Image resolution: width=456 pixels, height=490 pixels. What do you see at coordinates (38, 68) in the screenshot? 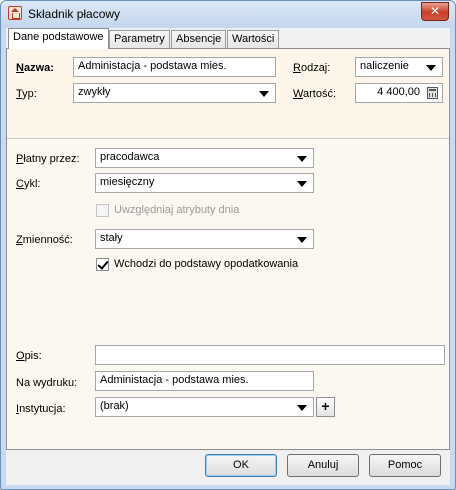
I see `nazwa-label-rest: azwa:` at bounding box center [38, 68].